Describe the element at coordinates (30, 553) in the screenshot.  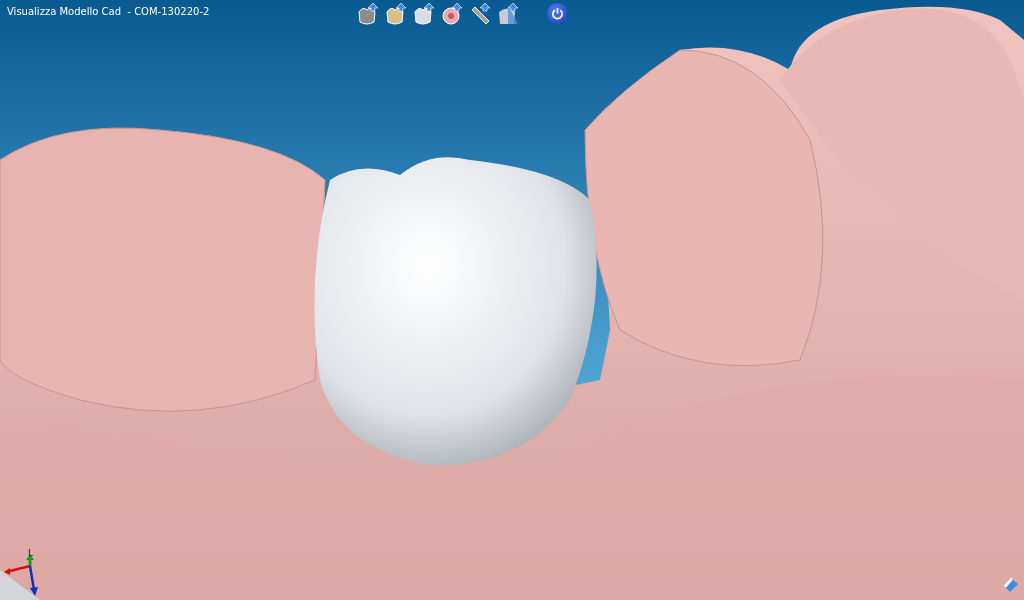
I see `axis-label: L` at that location.